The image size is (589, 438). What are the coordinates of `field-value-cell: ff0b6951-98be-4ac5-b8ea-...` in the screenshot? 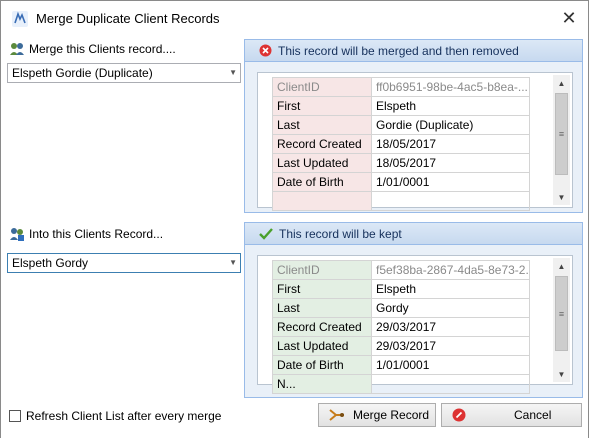 It's located at (450, 87).